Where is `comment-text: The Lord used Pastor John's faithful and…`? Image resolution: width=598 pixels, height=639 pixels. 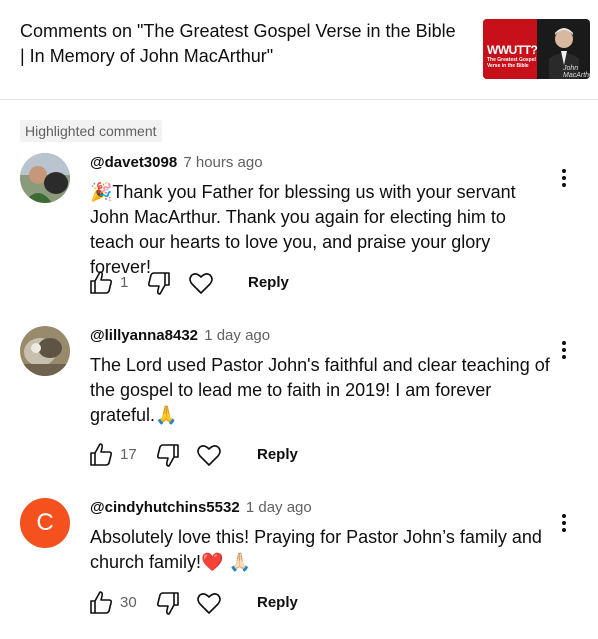 comment-text: The Lord used Pastor John's faithful and… is located at coordinates (320, 390).